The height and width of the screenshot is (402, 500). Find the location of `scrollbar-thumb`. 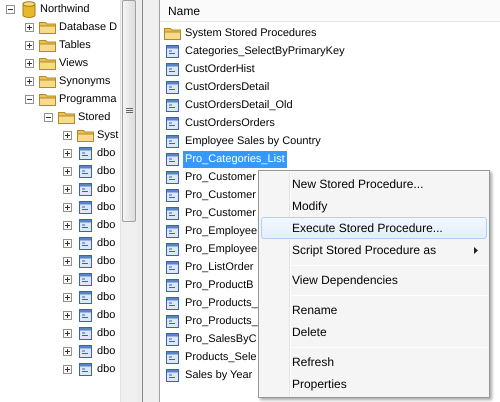

scrollbar-thumb is located at coordinates (129, 111).